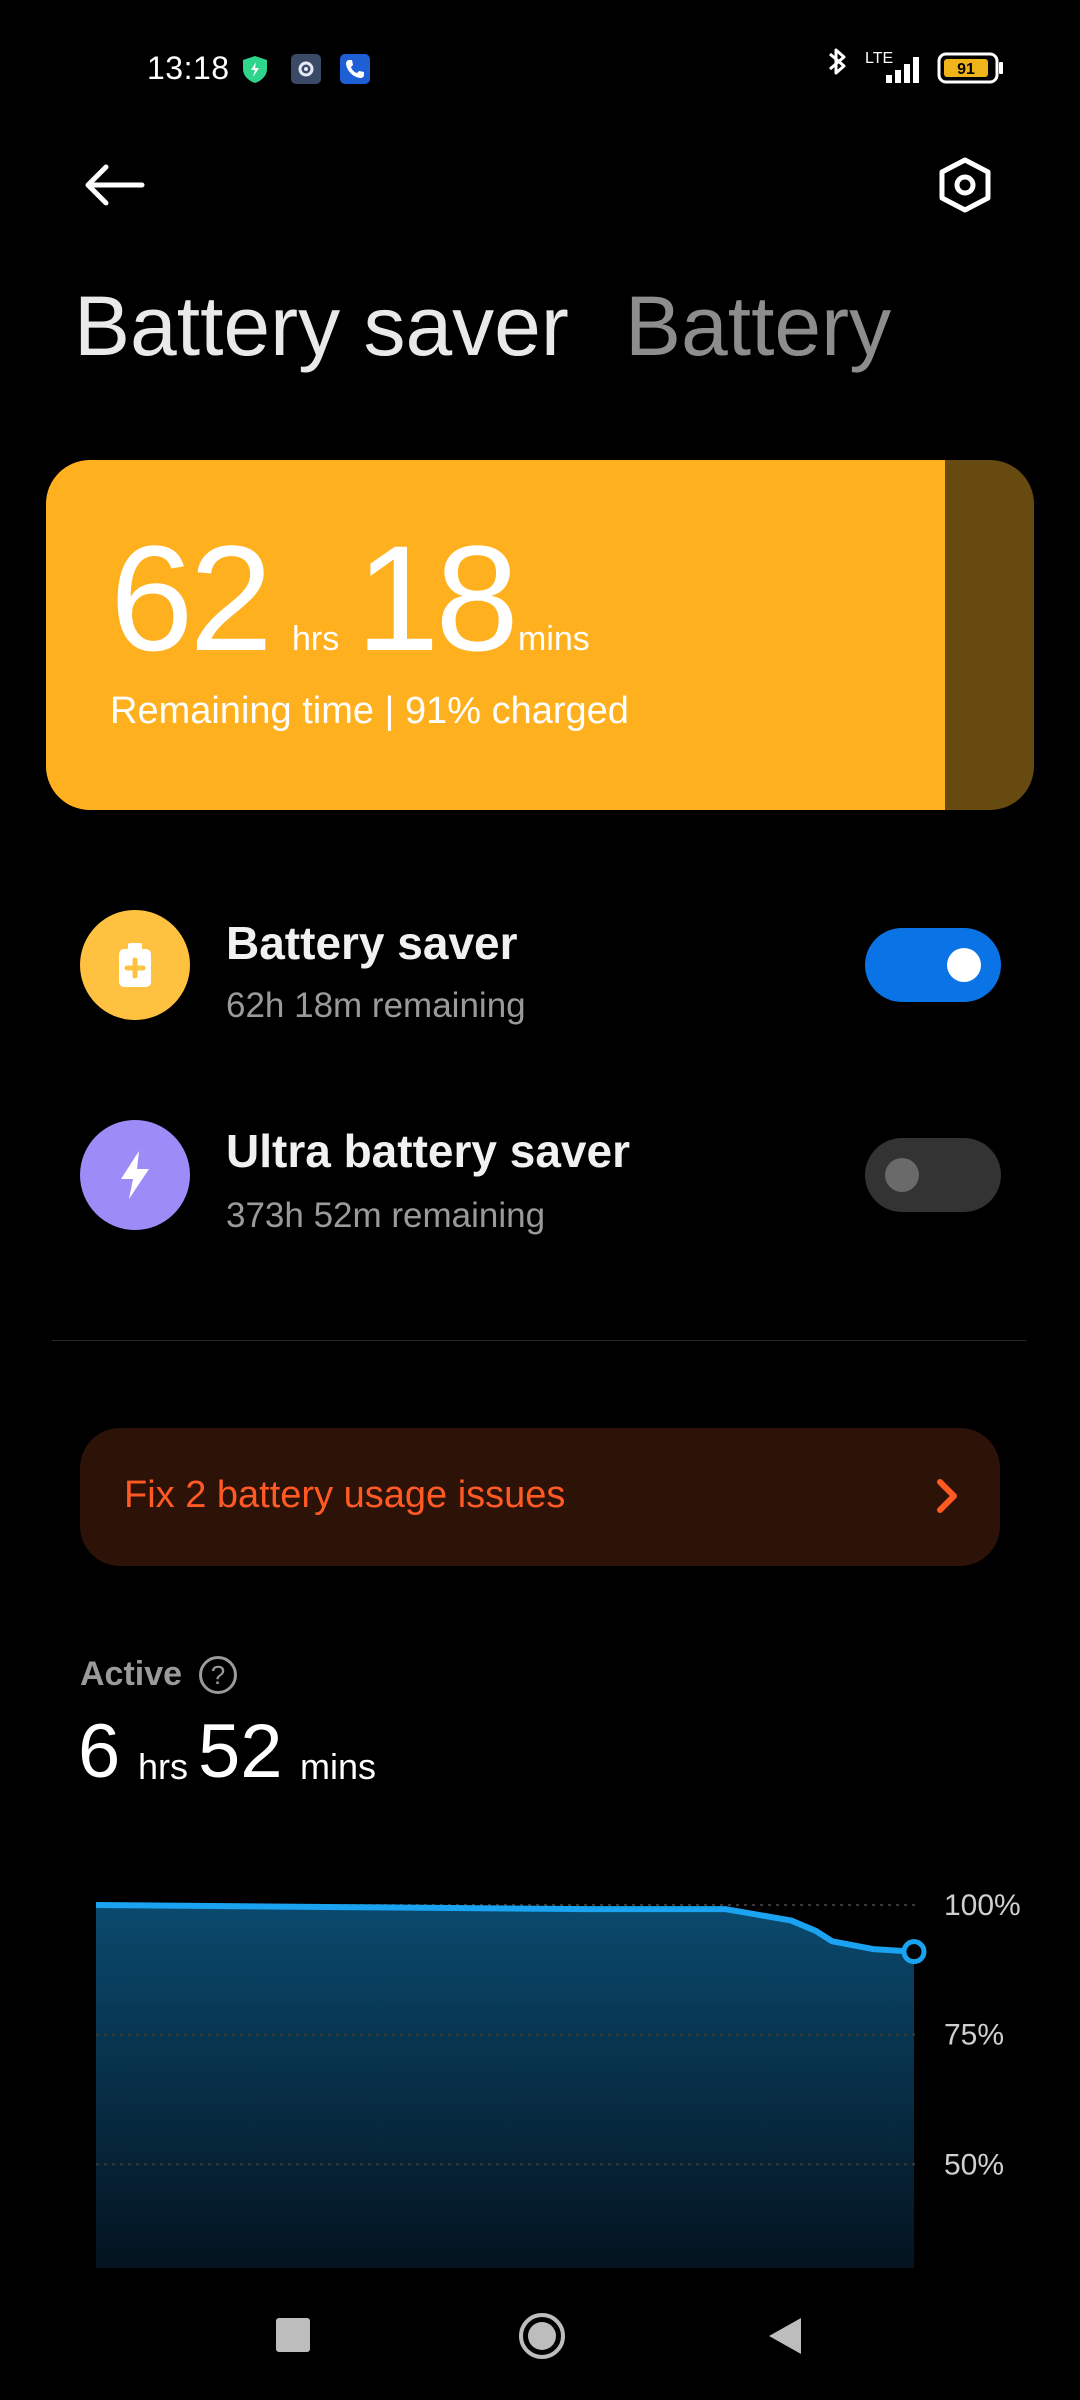  What do you see at coordinates (974, 2035) in the screenshot?
I see `y-tick-label: 75%` at bounding box center [974, 2035].